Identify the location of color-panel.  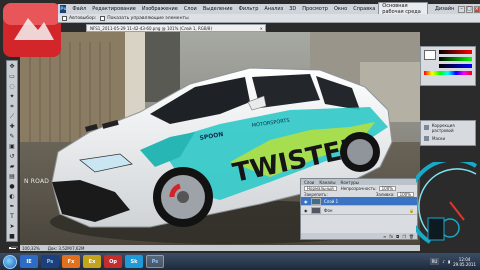
(448, 66).